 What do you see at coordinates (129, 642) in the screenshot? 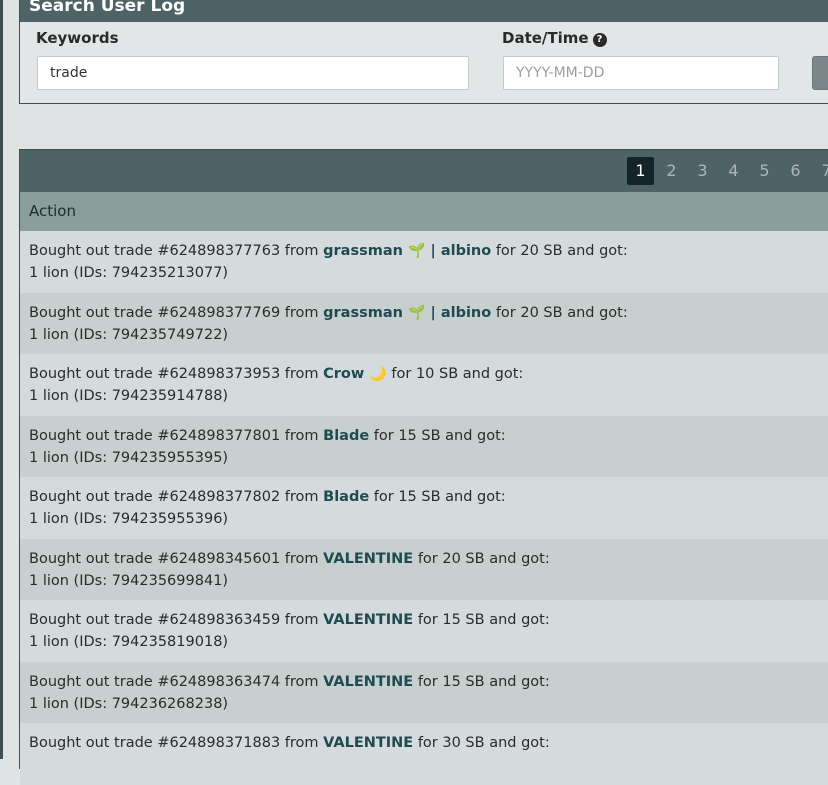
I see `log-row-items: 1 lion (IDs: 794235819018)` at bounding box center [129, 642].